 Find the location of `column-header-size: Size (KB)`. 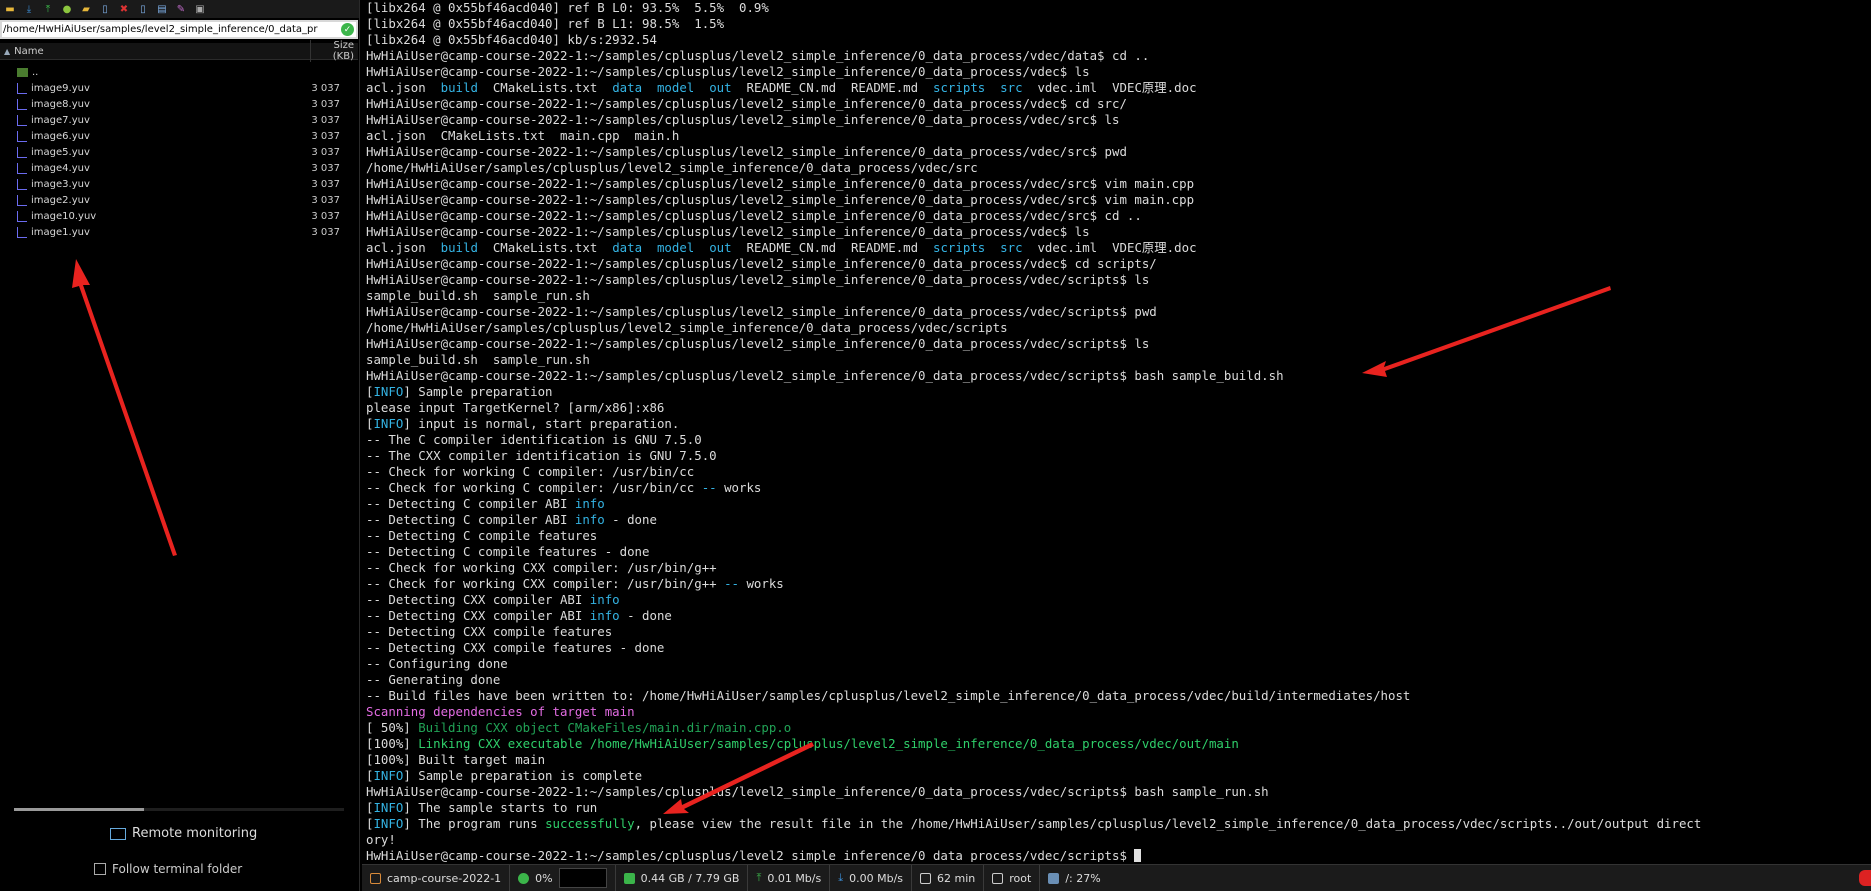

column-header-size: Size (KB) is located at coordinates (334, 51).